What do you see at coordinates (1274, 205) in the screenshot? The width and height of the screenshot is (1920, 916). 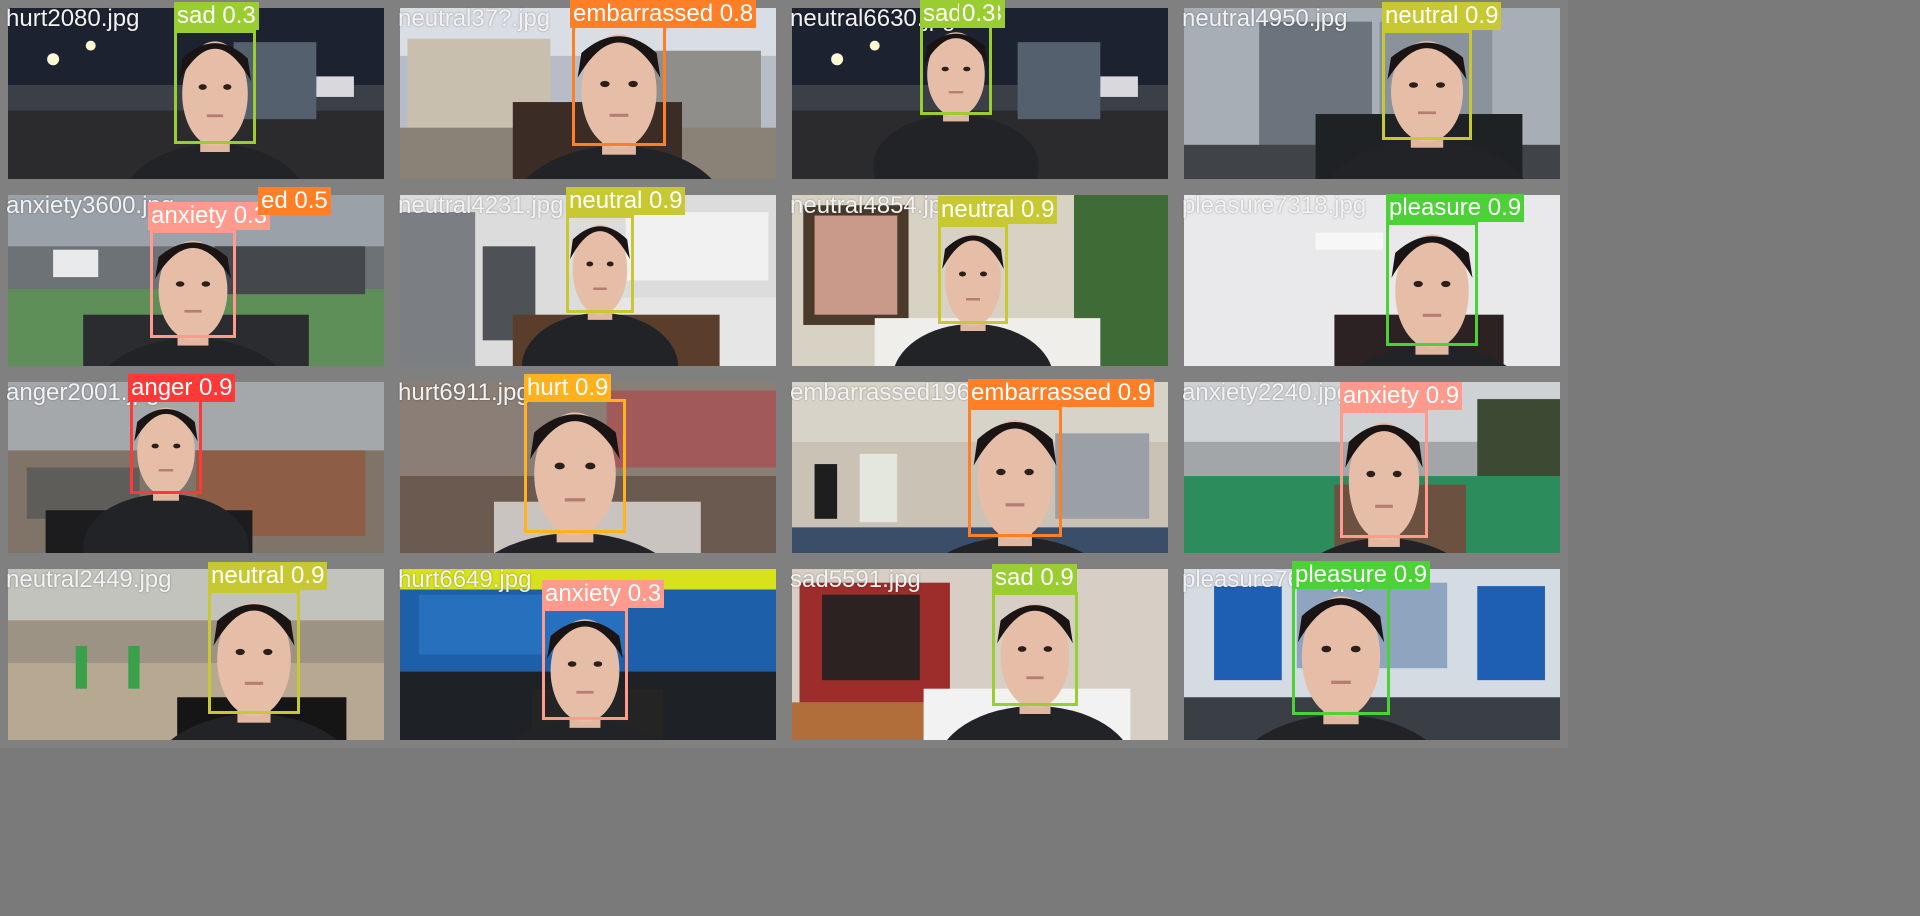 I see `filename-label: pleasure7318.jpg` at bounding box center [1274, 205].